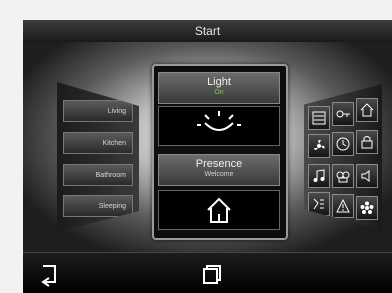 The width and height of the screenshot is (392, 293). I want to click on room-label: Living, so click(116, 111).